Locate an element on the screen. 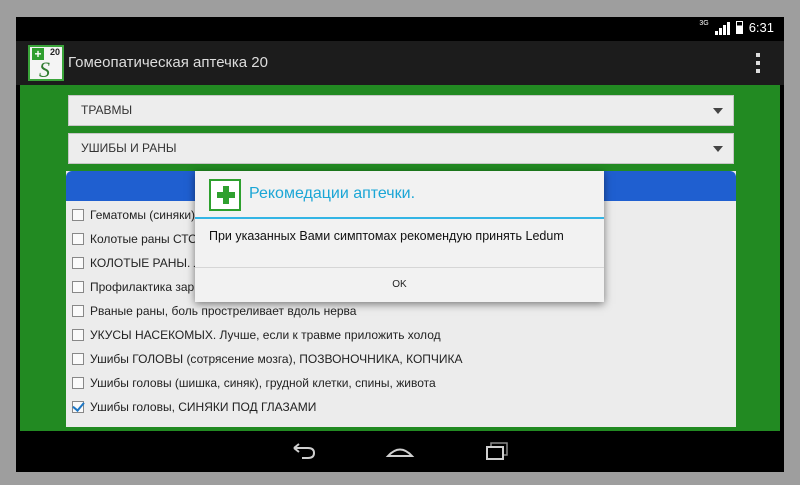 This screenshot has width=800, height=485. first-aid-cross-icon is located at coordinates (225, 195).